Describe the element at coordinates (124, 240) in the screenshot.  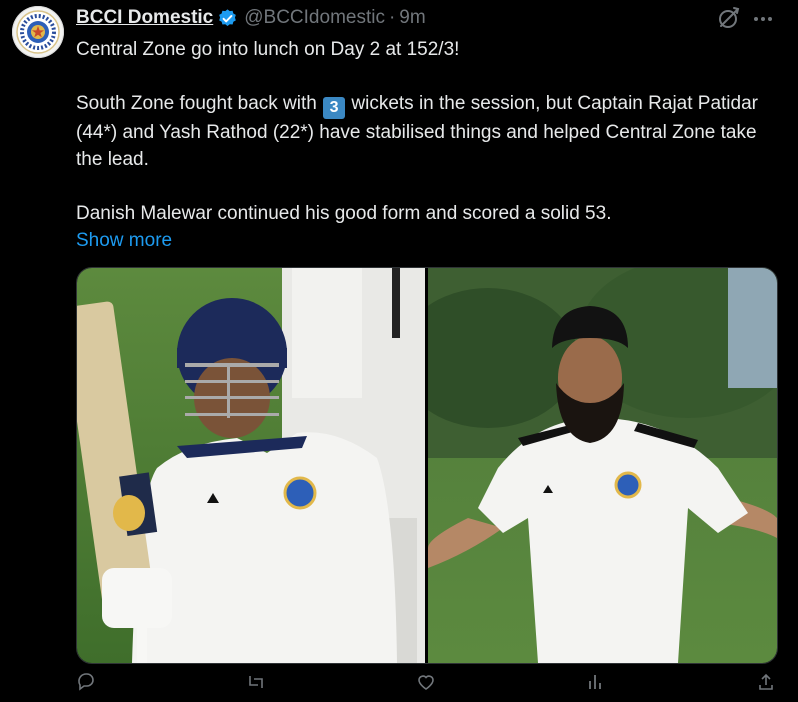
I see `show-more-link: Show more` at that location.